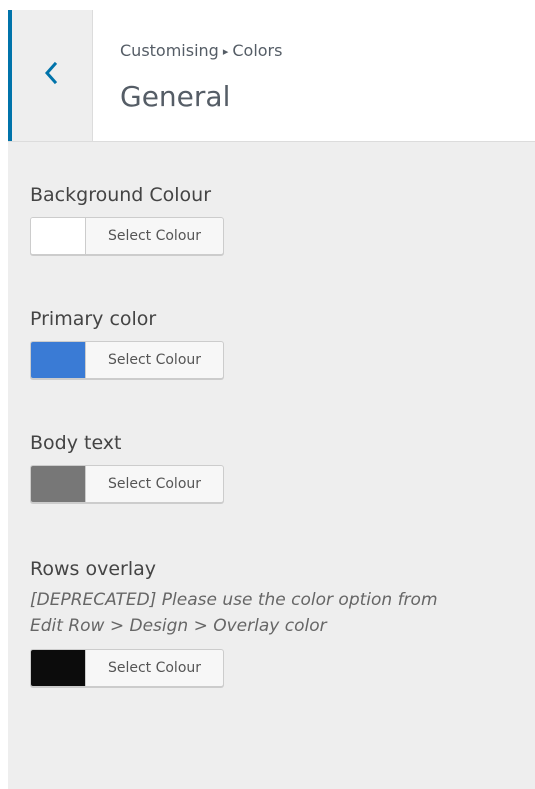  What do you see at coordinates (280, 467) in the screenshot?
I see `body-text-control: Body text Select Colour` at bounding box center [280, 467].